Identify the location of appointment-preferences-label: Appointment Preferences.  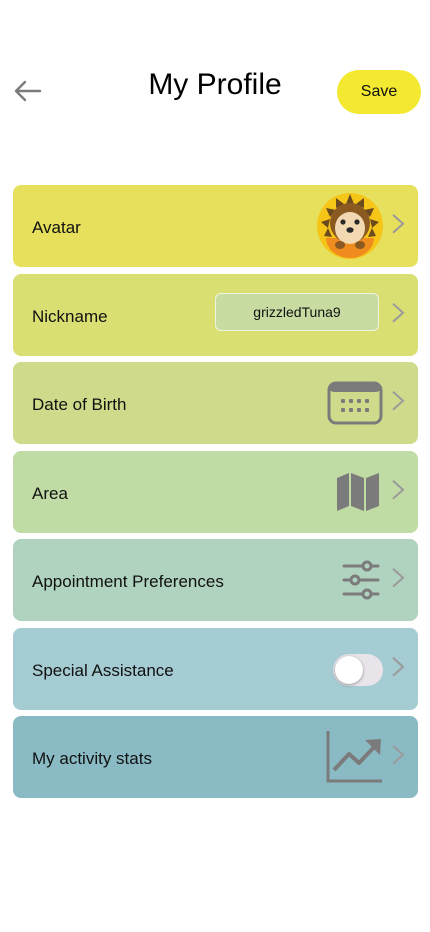
(128, 581).